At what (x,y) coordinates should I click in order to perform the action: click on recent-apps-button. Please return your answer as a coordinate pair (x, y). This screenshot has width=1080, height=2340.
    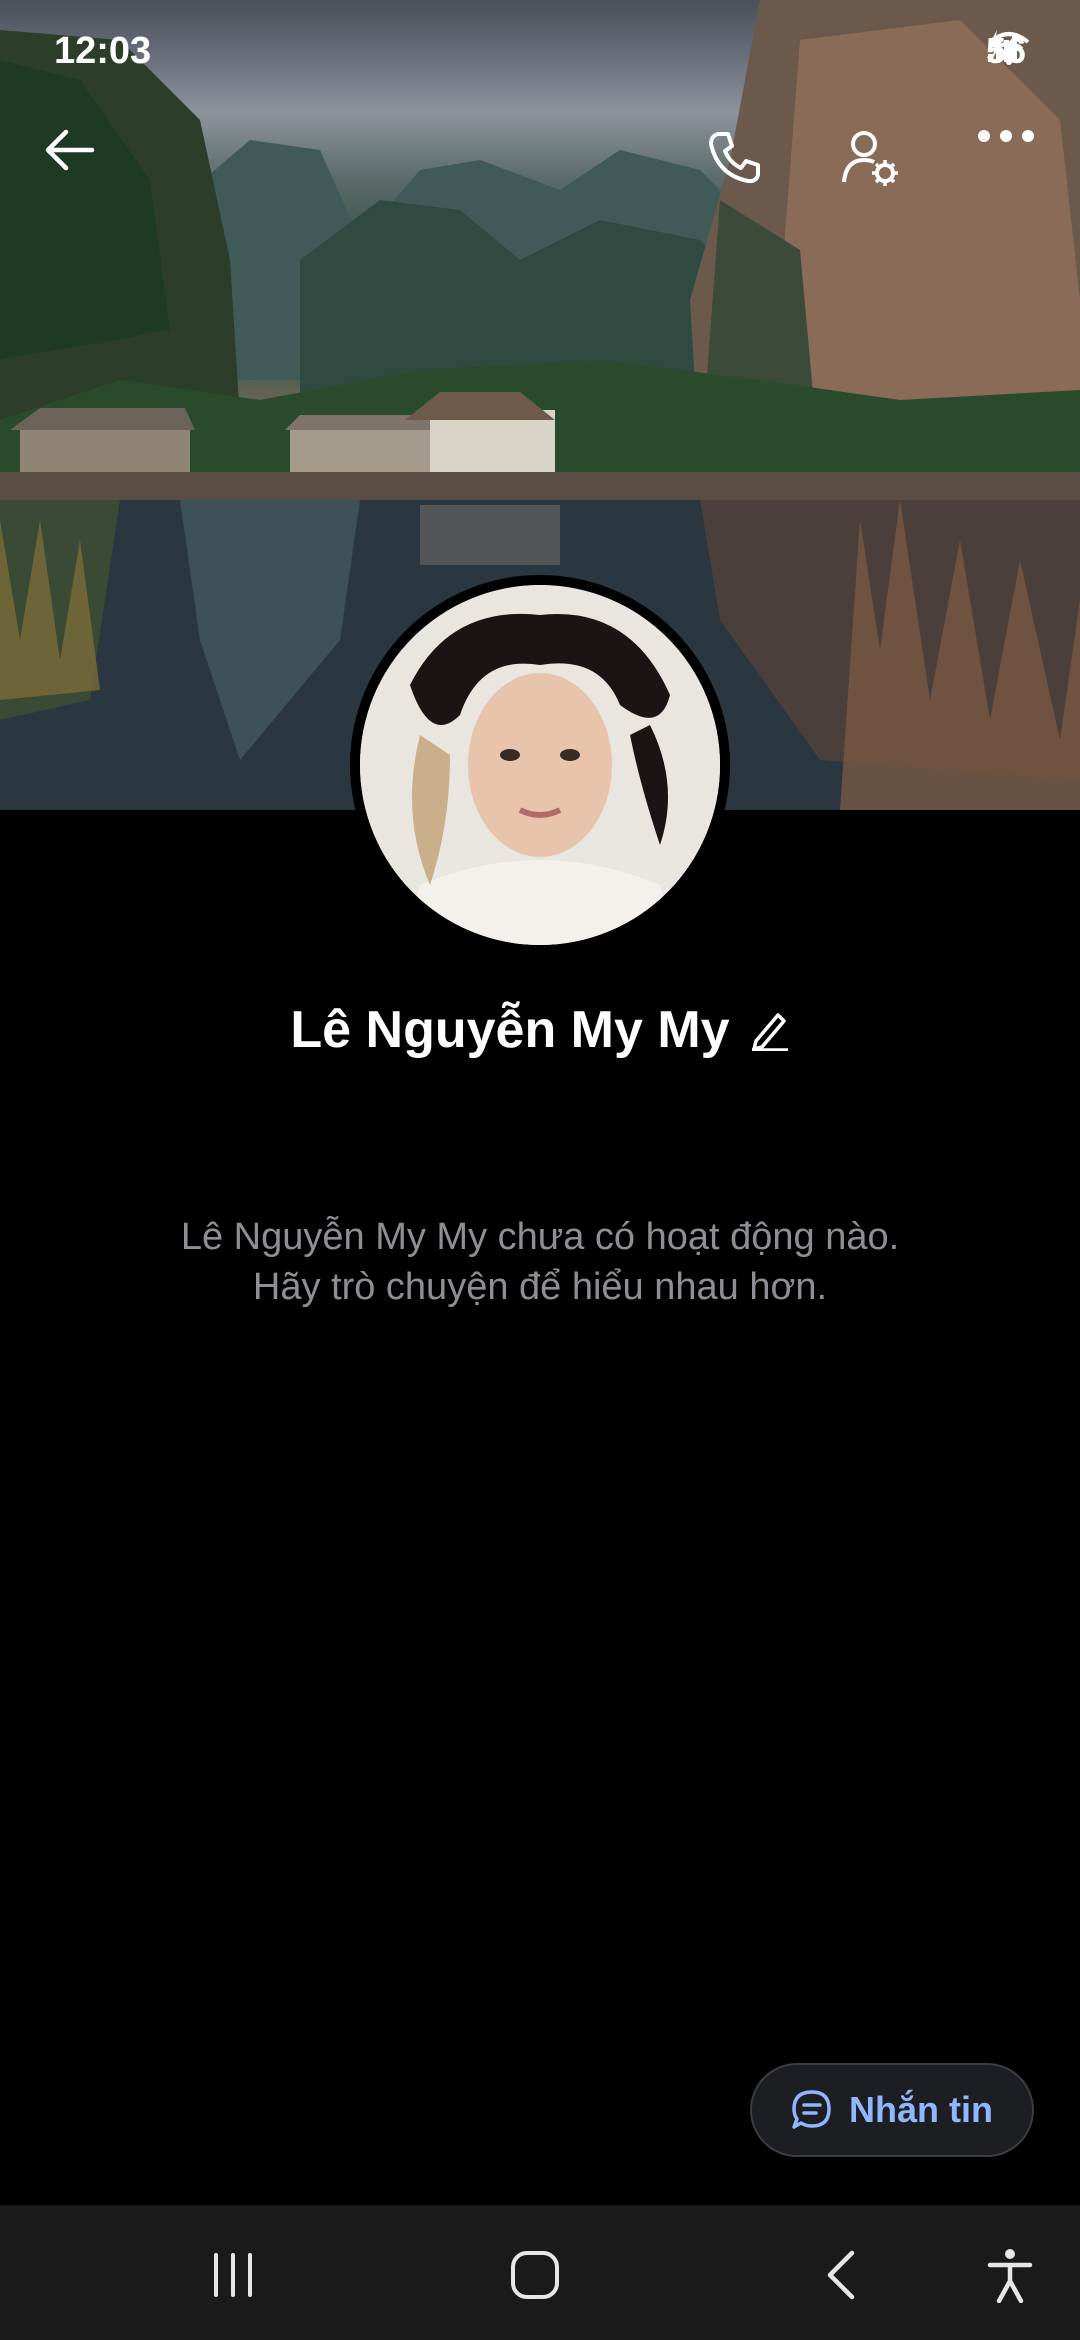
    Looking at the image, I should click on (233, 2275).